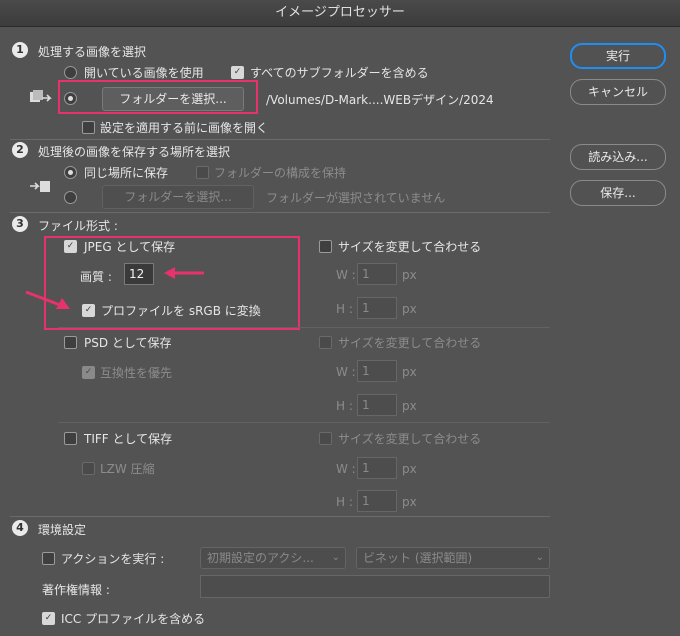  Describe the element at coordinates (377, 405) in the screenshot. I see `psd-height-input: 1` at that location.